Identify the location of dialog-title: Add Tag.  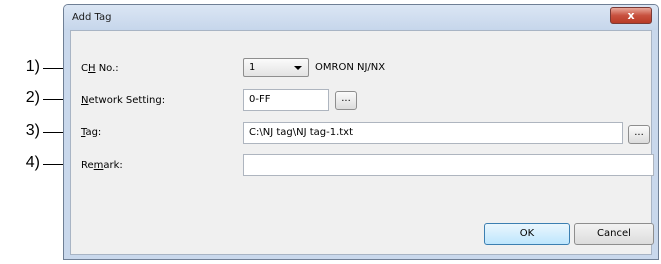
(92, 17).